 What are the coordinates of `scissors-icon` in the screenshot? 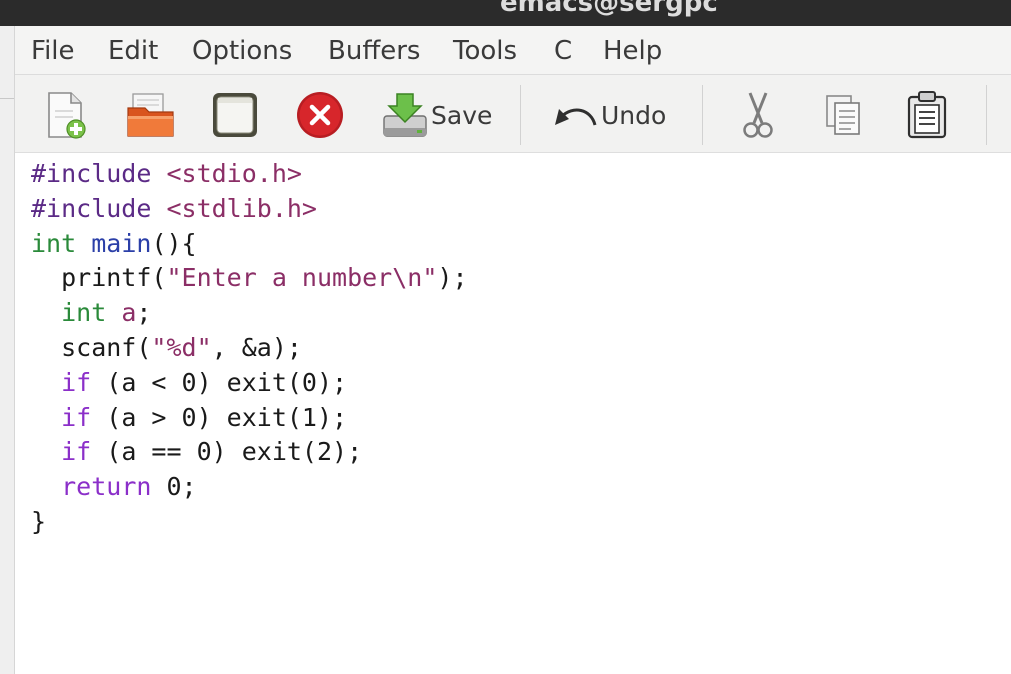 It's located at (758, 115).